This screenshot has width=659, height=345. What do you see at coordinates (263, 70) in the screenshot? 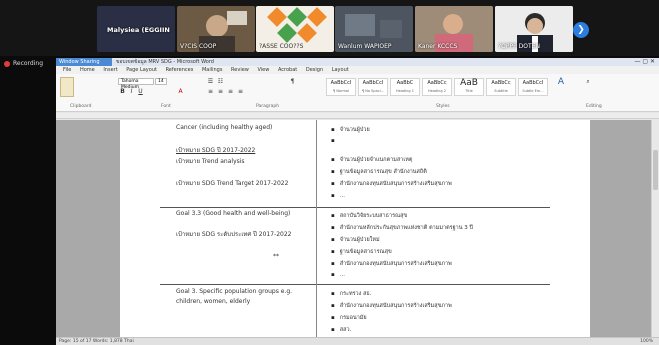
I see `tab-view: View` at bounding box center [263, 70].